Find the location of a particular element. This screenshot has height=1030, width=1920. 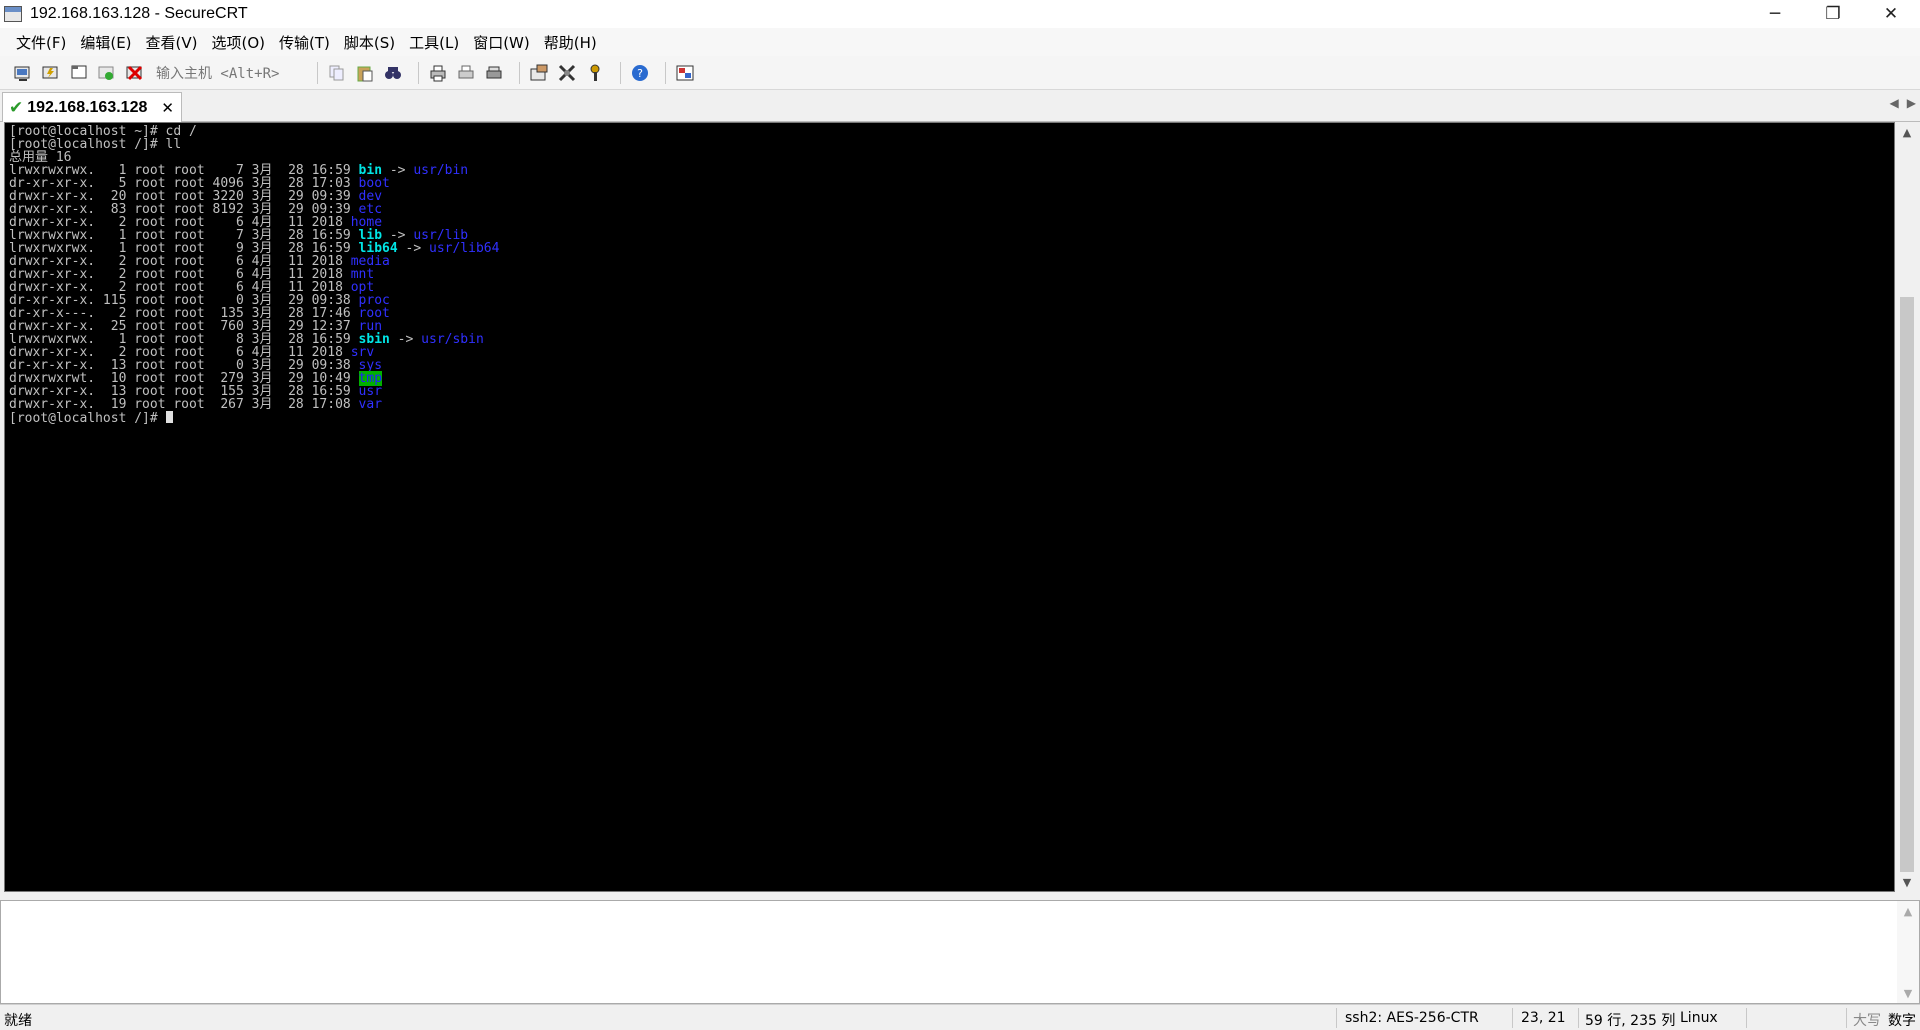

copy-icon is located at coordinates (337, 73).